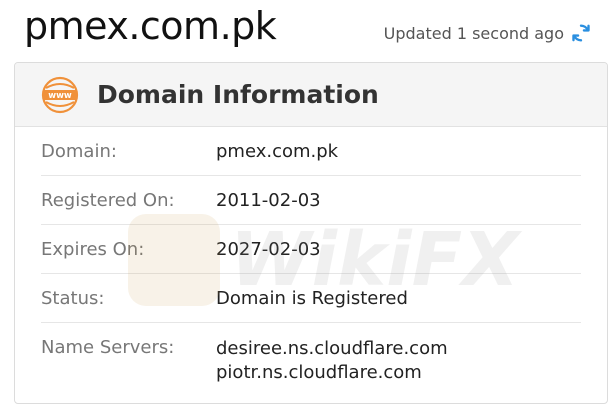  What do you see at coordinates (277, 151) in the screenshot?
I see `row-value: pmex.com.pk` at bounding box center [277, 151].